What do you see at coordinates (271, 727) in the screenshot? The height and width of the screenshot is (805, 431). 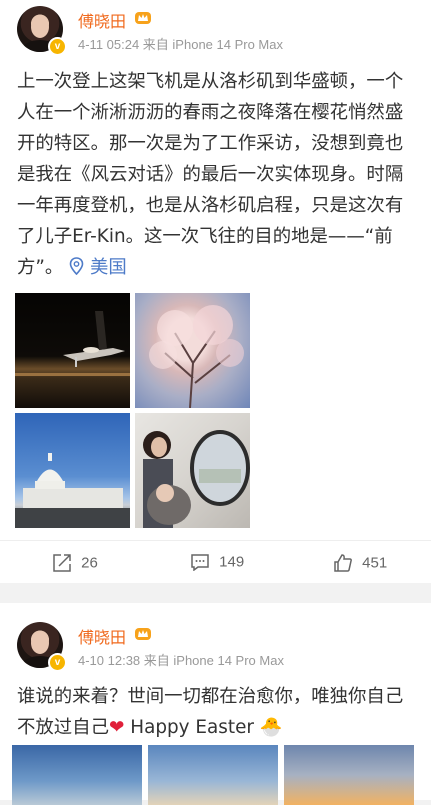 I see `chick-emoji-icon: 🐣` at bounding box center [271, 727].